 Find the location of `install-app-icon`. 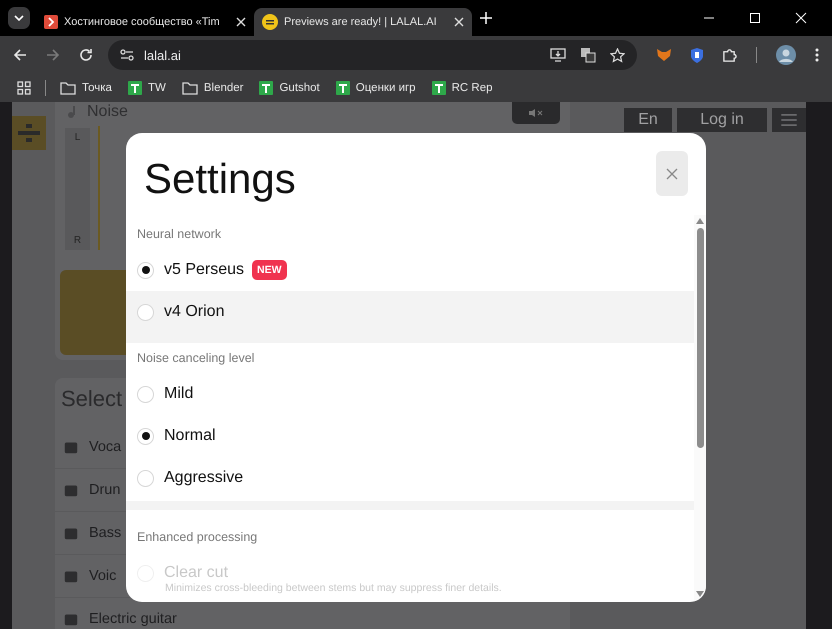

install-app-icon is located at coordinates (558, 55).